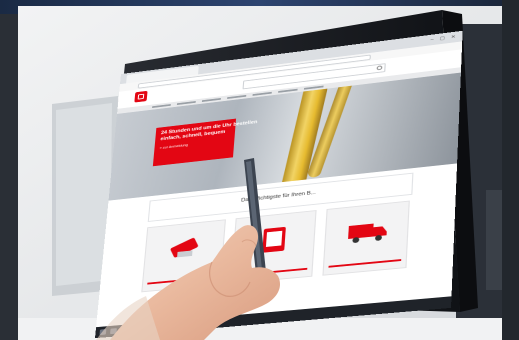  What do you see at coordinates (274, 239) in the screenshot?
I see `tablet-icon` at bounding box center [274, 239].